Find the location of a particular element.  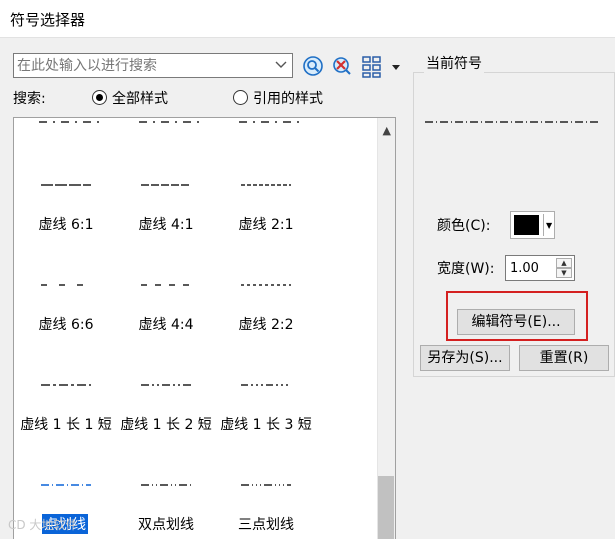

chevron-down-icon is located at coordinates (281, 65).